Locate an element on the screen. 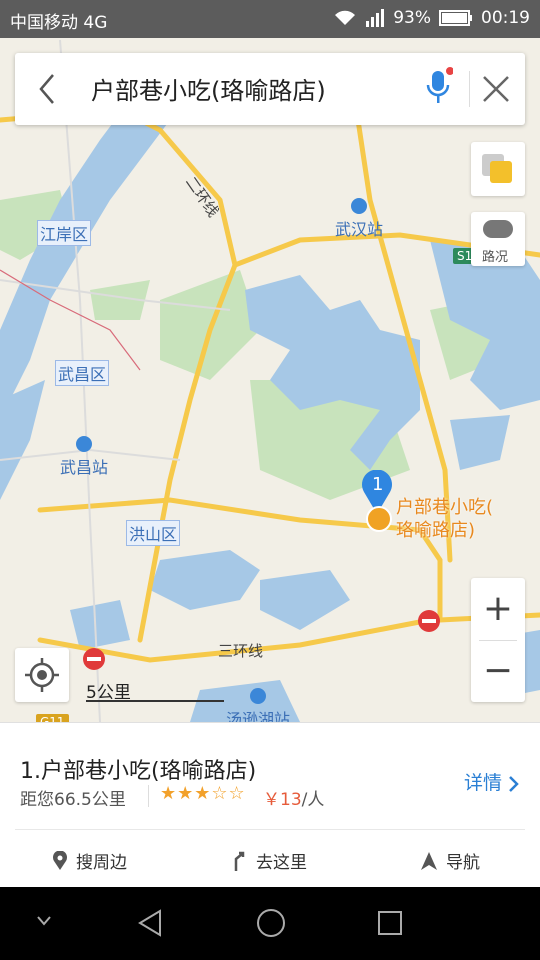 The image size is (540, 960). zoom-control: + − is located at coordinates (498, 640).